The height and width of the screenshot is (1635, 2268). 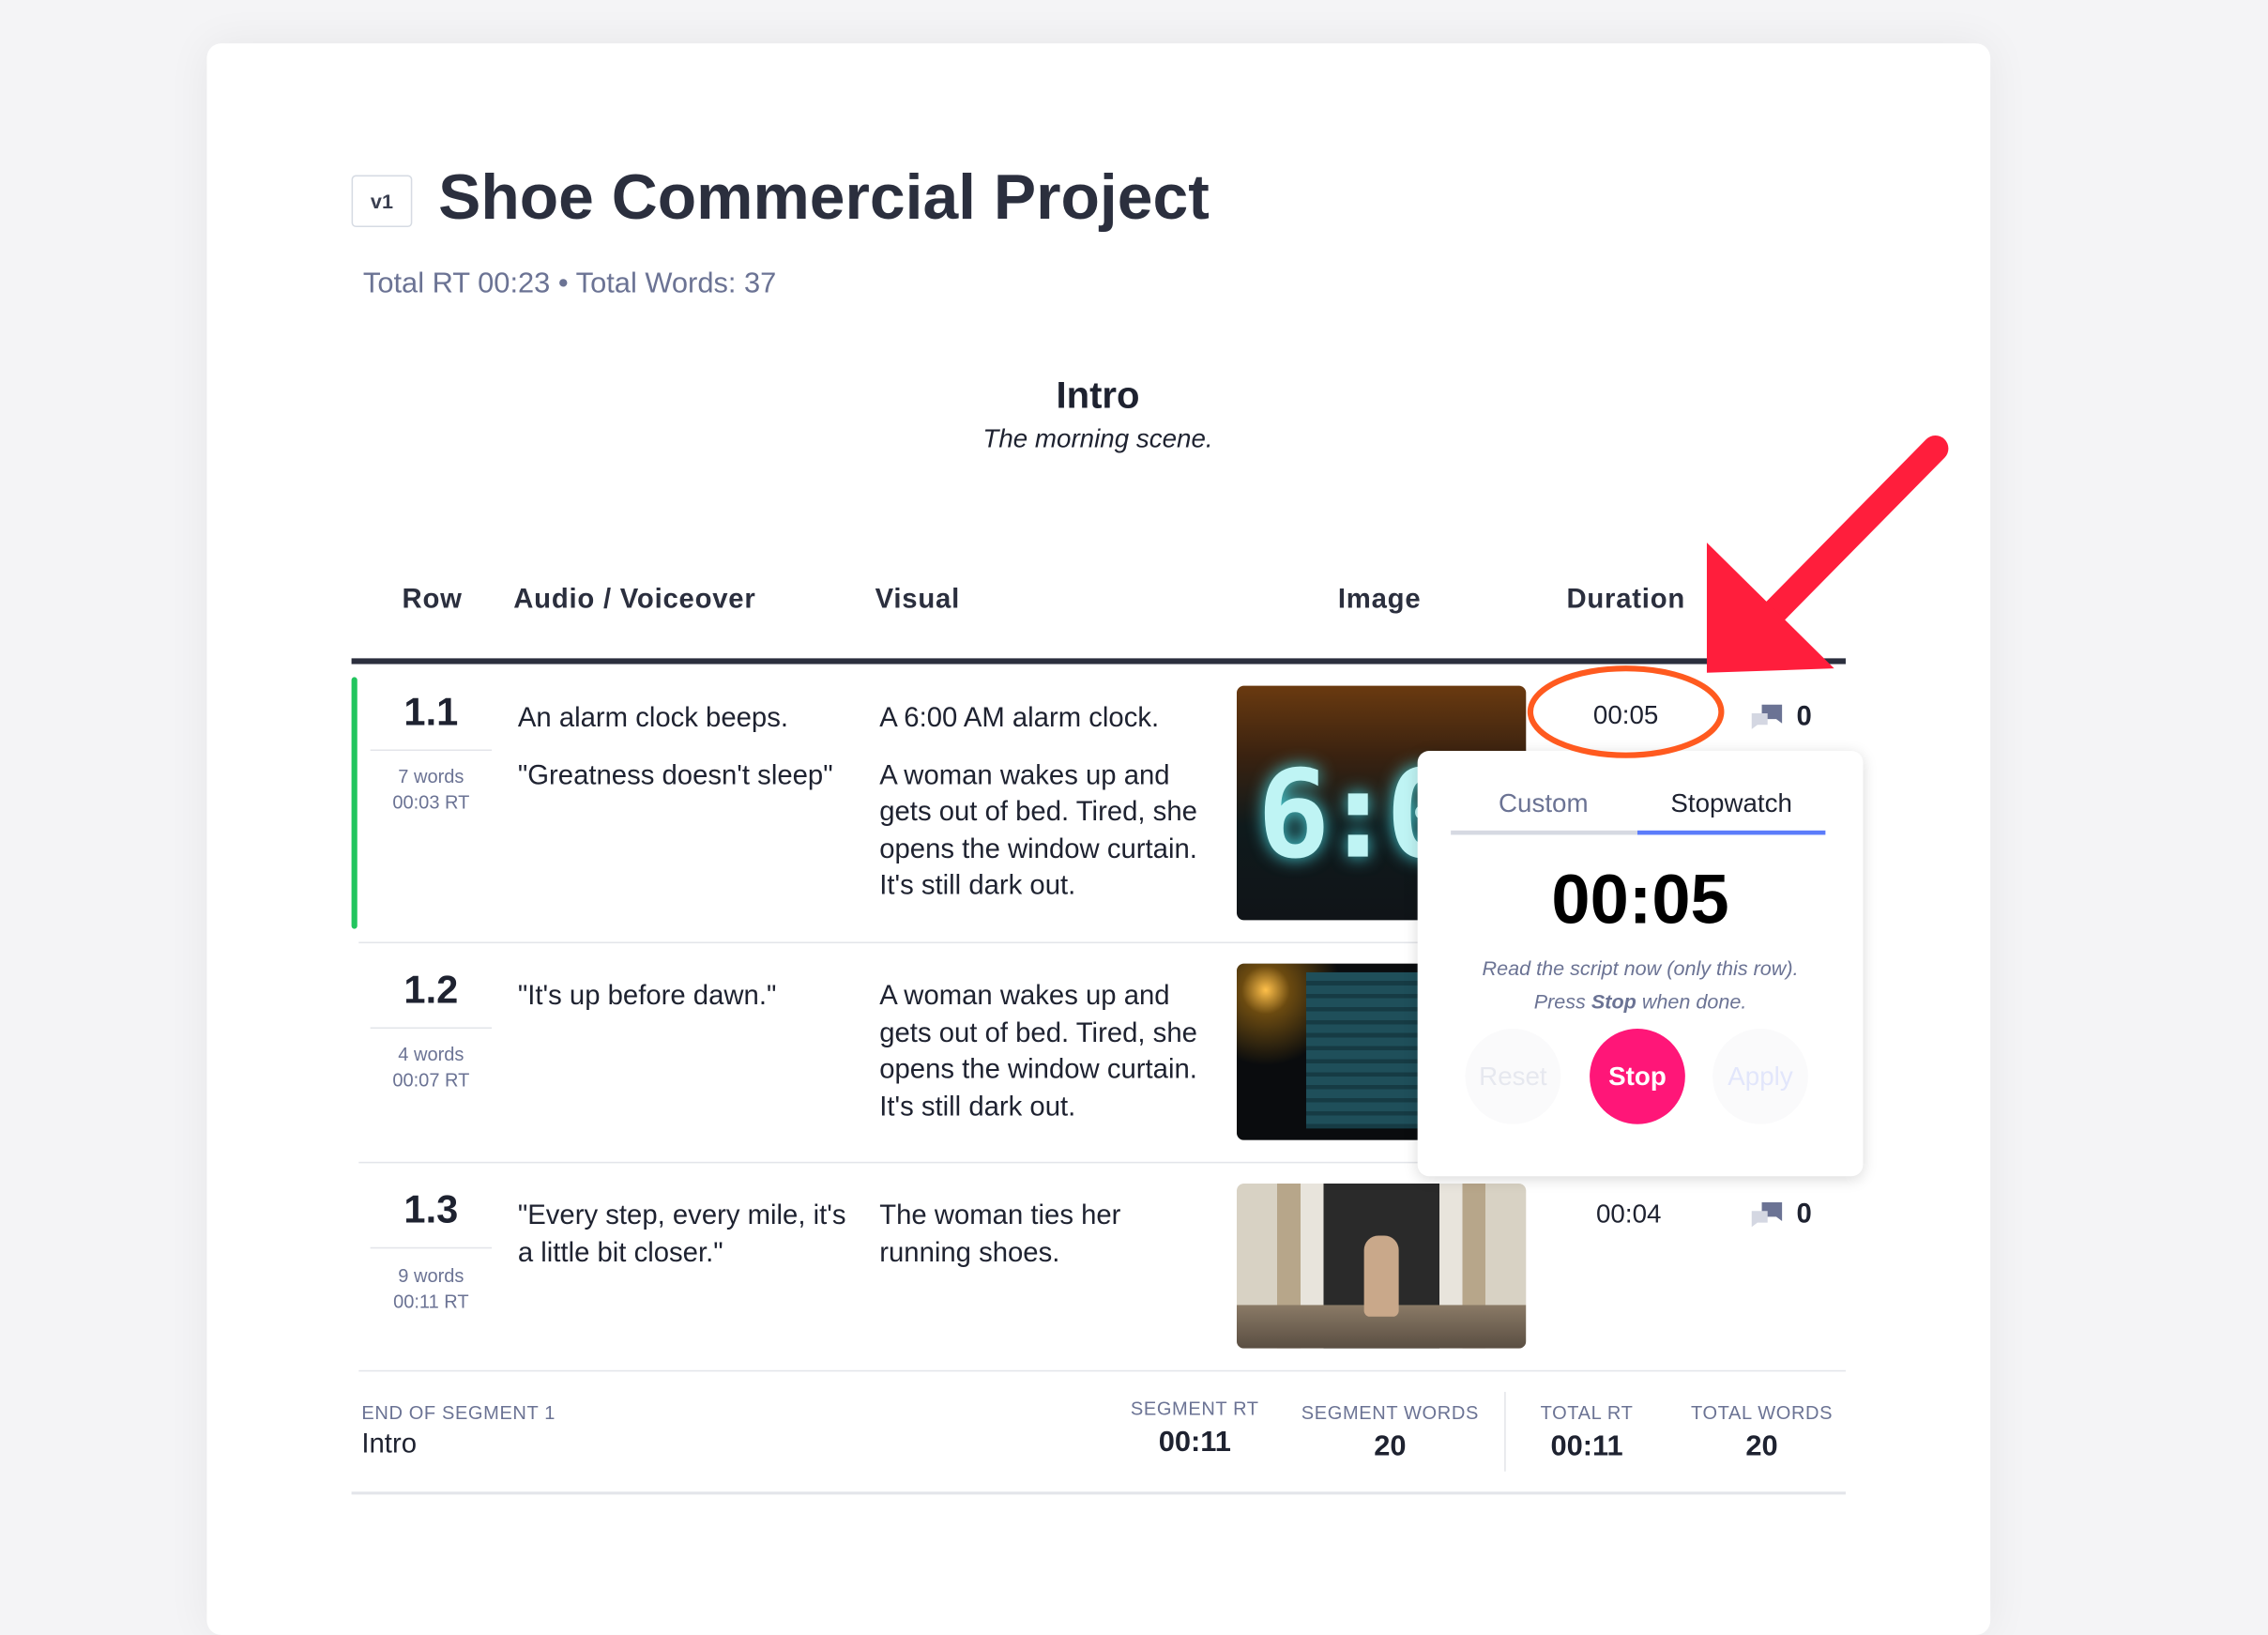 I want to click on annotation-layer, so click(x=1738, y=596).